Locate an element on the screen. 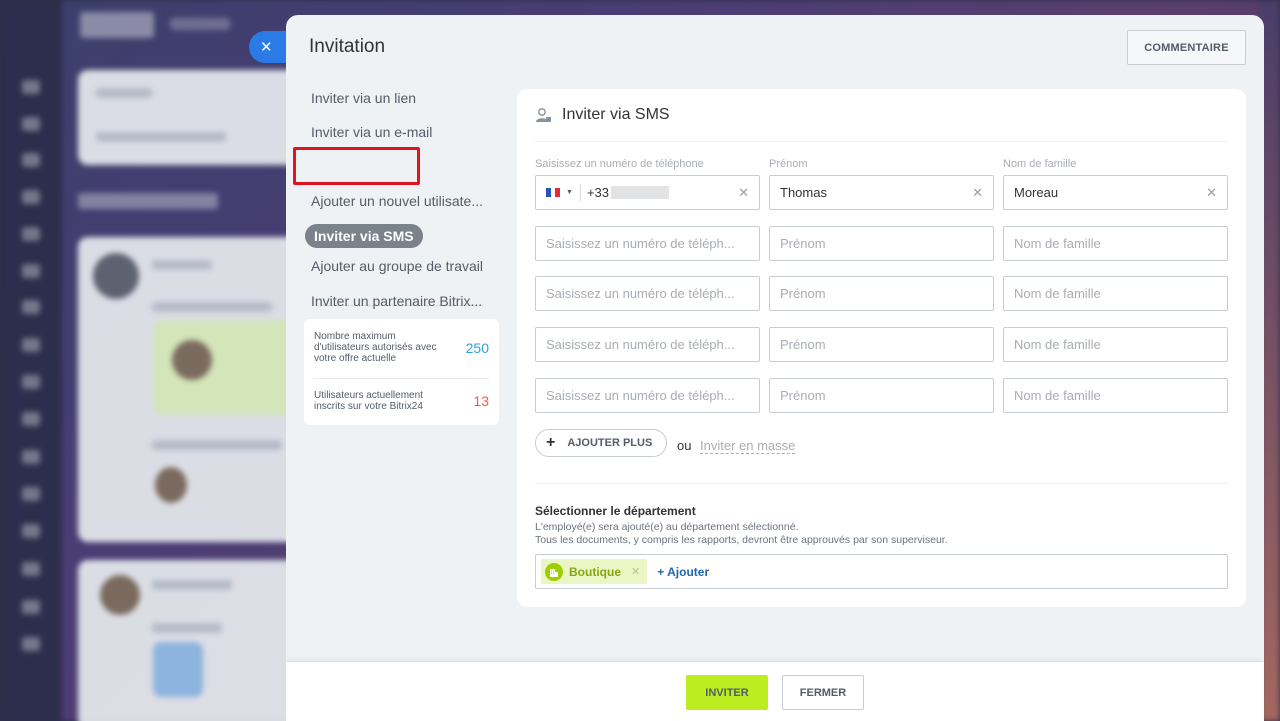  mass-invite-link: Inviter en masse is located at coordinates (748, 446).